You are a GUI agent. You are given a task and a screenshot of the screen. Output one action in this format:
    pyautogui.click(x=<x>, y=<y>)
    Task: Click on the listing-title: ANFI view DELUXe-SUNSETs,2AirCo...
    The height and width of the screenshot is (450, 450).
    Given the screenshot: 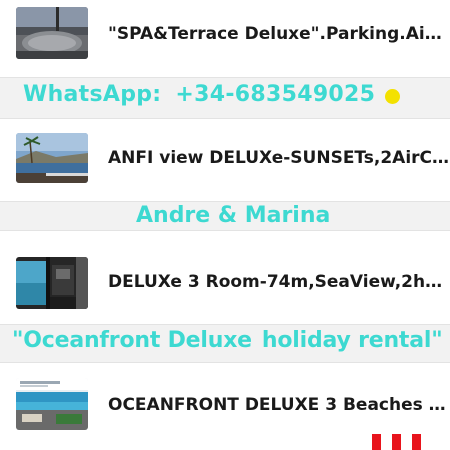 What is the action you would take?
    pyautogui.click(x=279, y=158)
    